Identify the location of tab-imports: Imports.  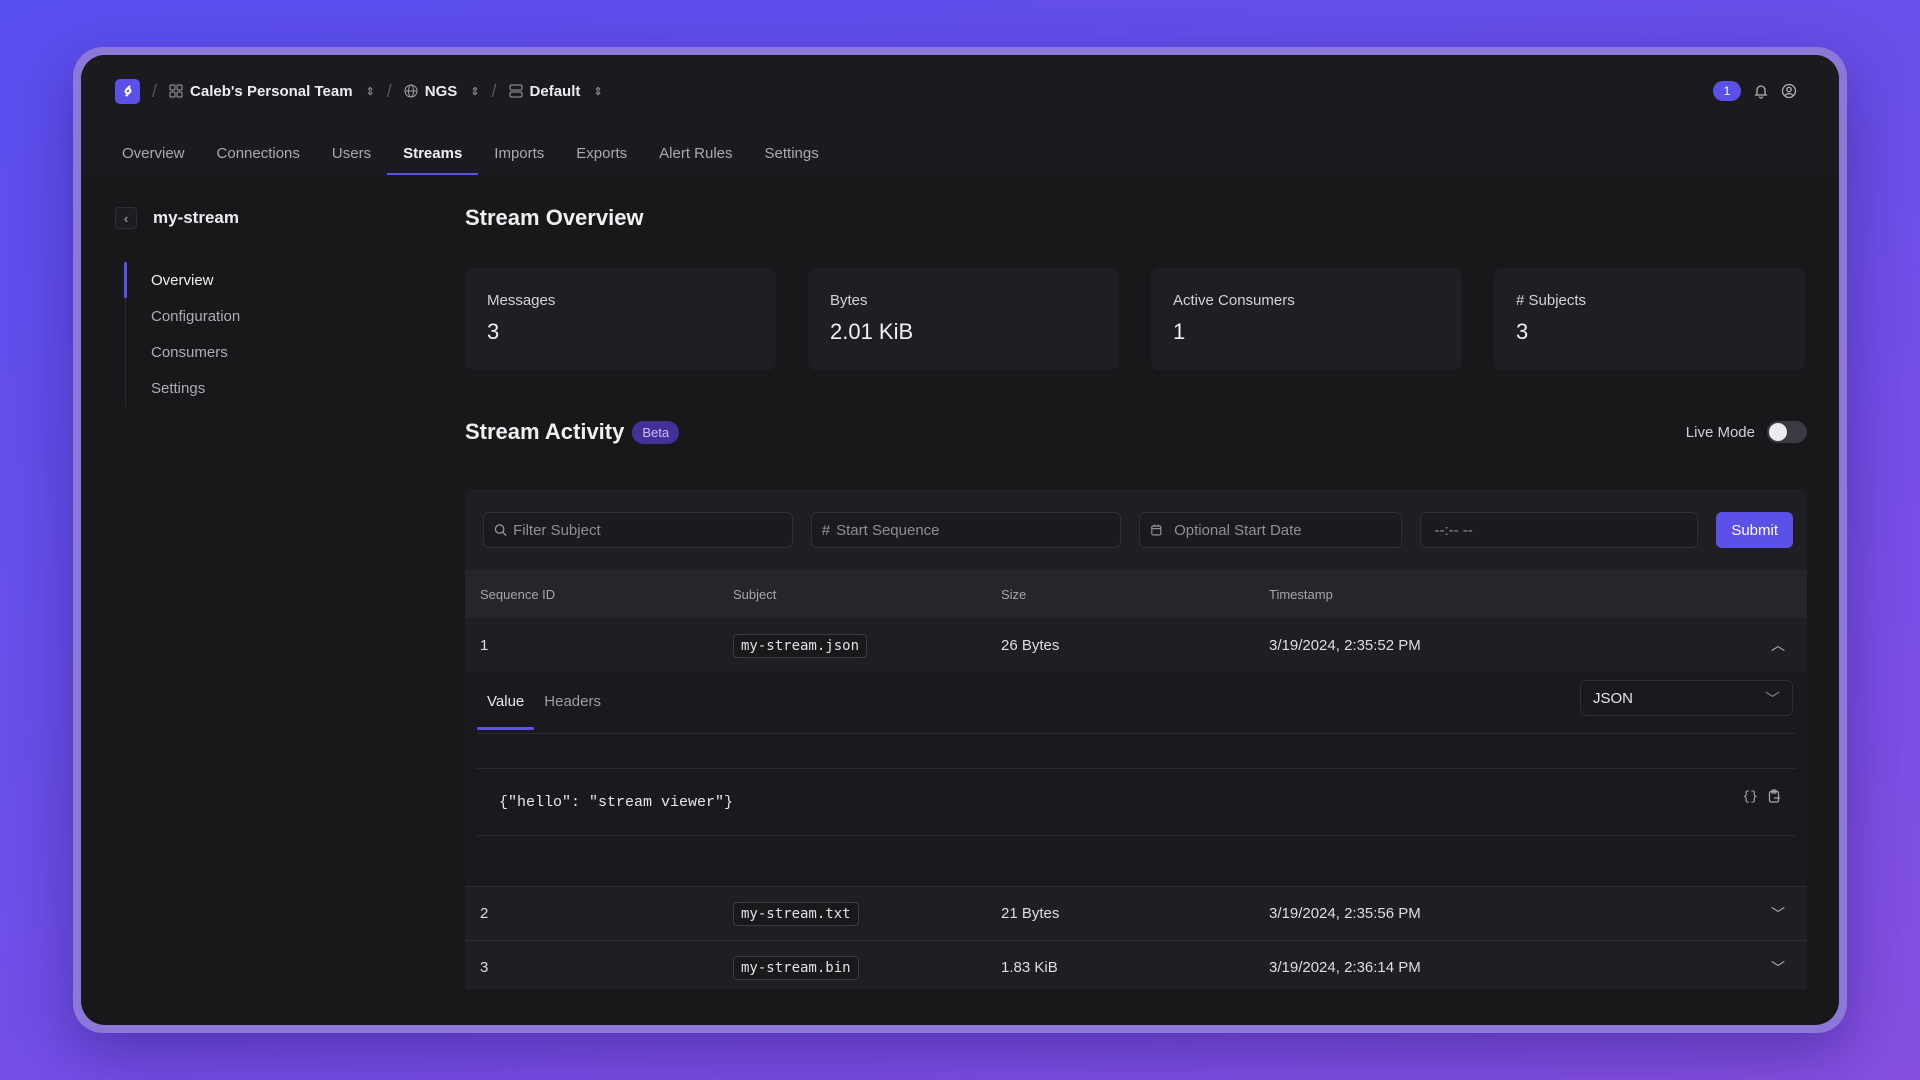
(519, 154).